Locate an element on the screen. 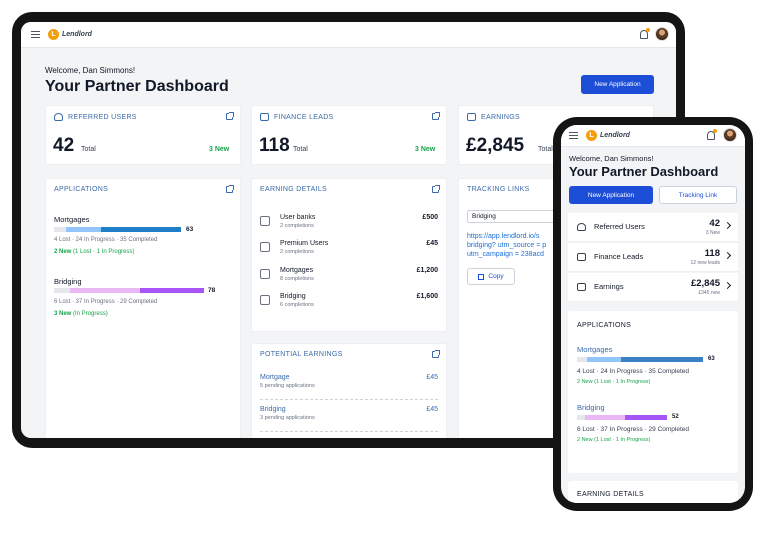 The height and width of the screenshot is (538, 768). tracking-link-button: Tracking Link is located at coordinates (698, 195).